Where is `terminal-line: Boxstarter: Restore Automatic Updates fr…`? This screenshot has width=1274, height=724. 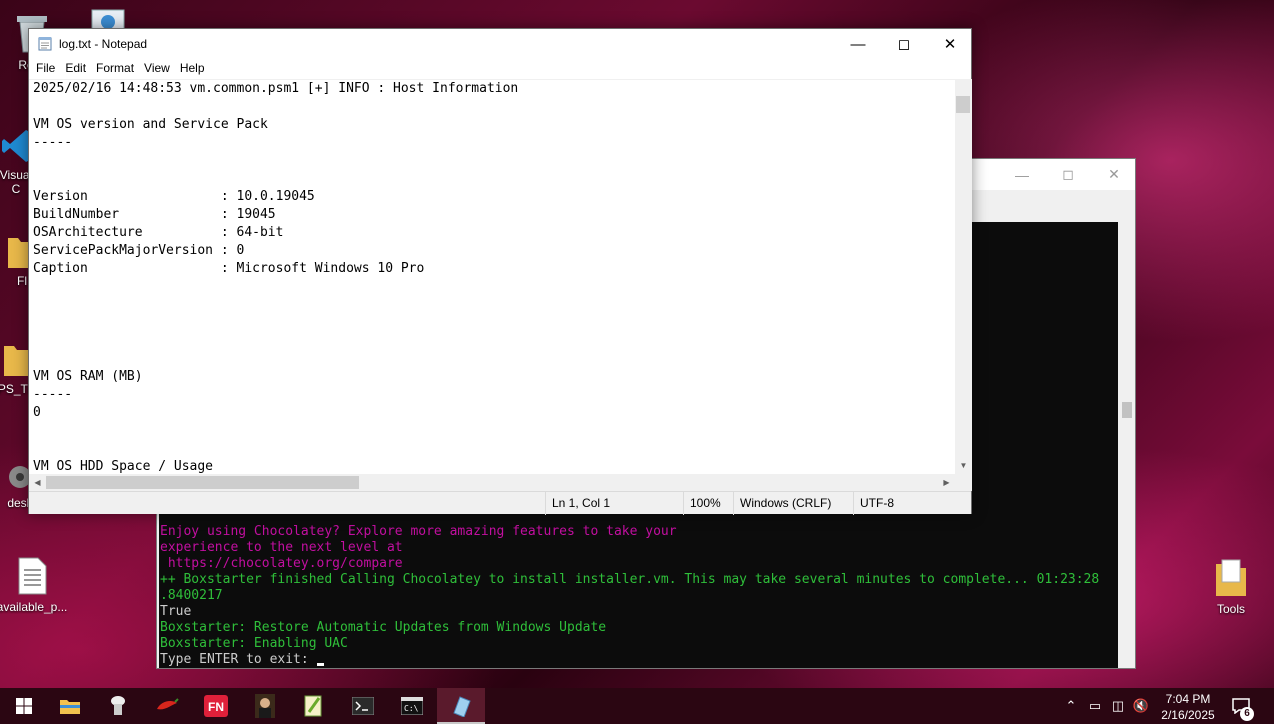 terminal-line: Boxstarter: Restore Automatic Updates fr… is located at coordinates (383, 627).